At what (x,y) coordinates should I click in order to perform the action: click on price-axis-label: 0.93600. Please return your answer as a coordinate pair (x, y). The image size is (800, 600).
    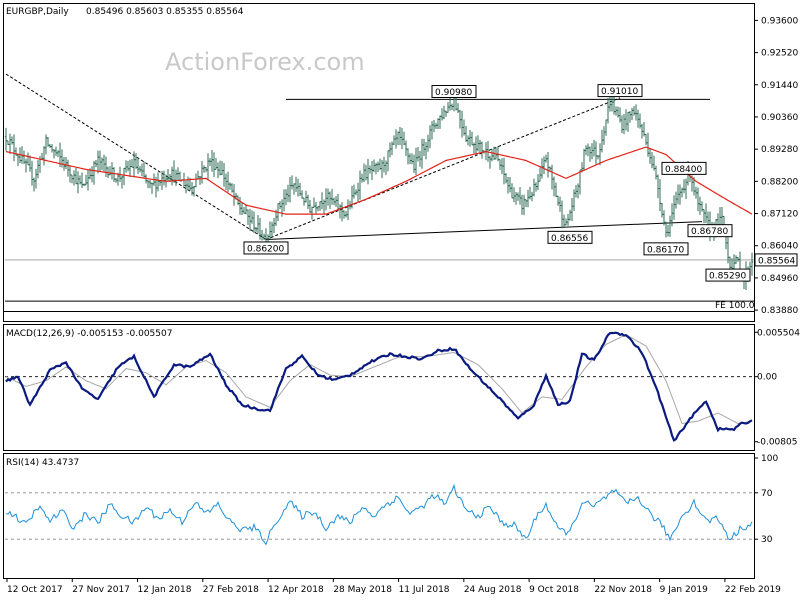
    Looking at the image, I should click on (779, 21).